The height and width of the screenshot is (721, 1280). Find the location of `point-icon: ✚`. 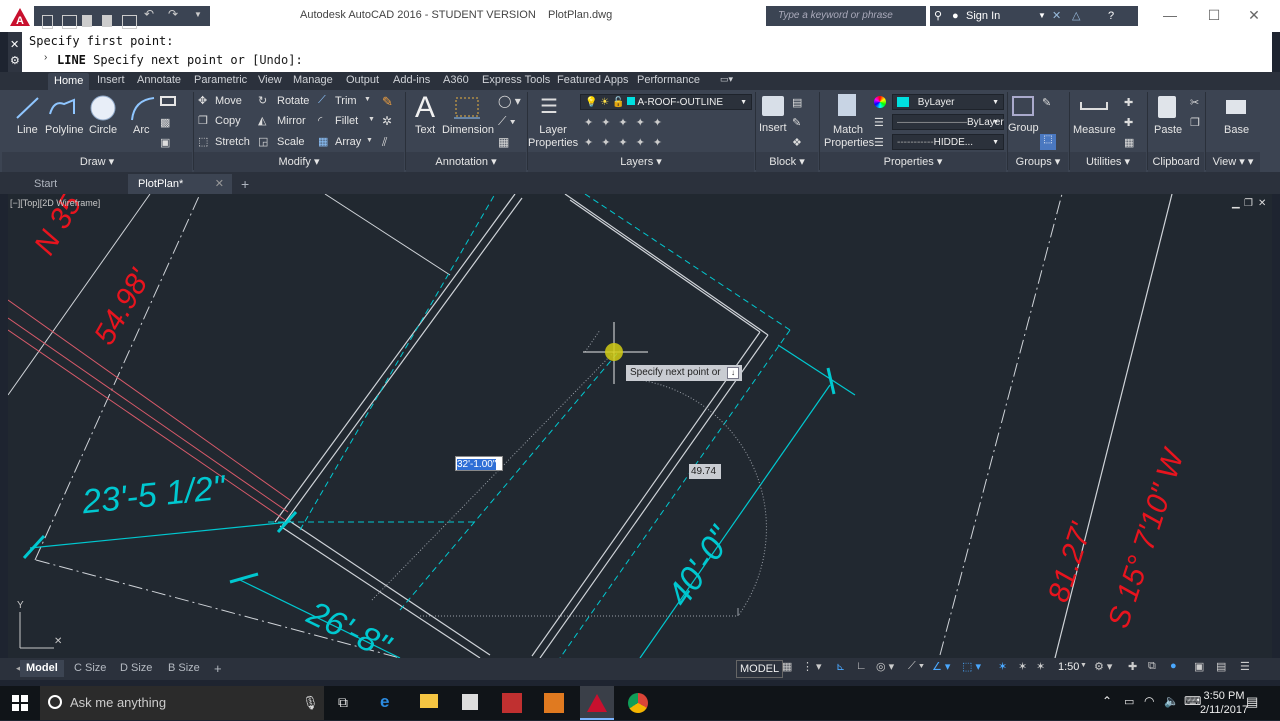

point-icon: ✚ is located at coordinates (1128, 122).